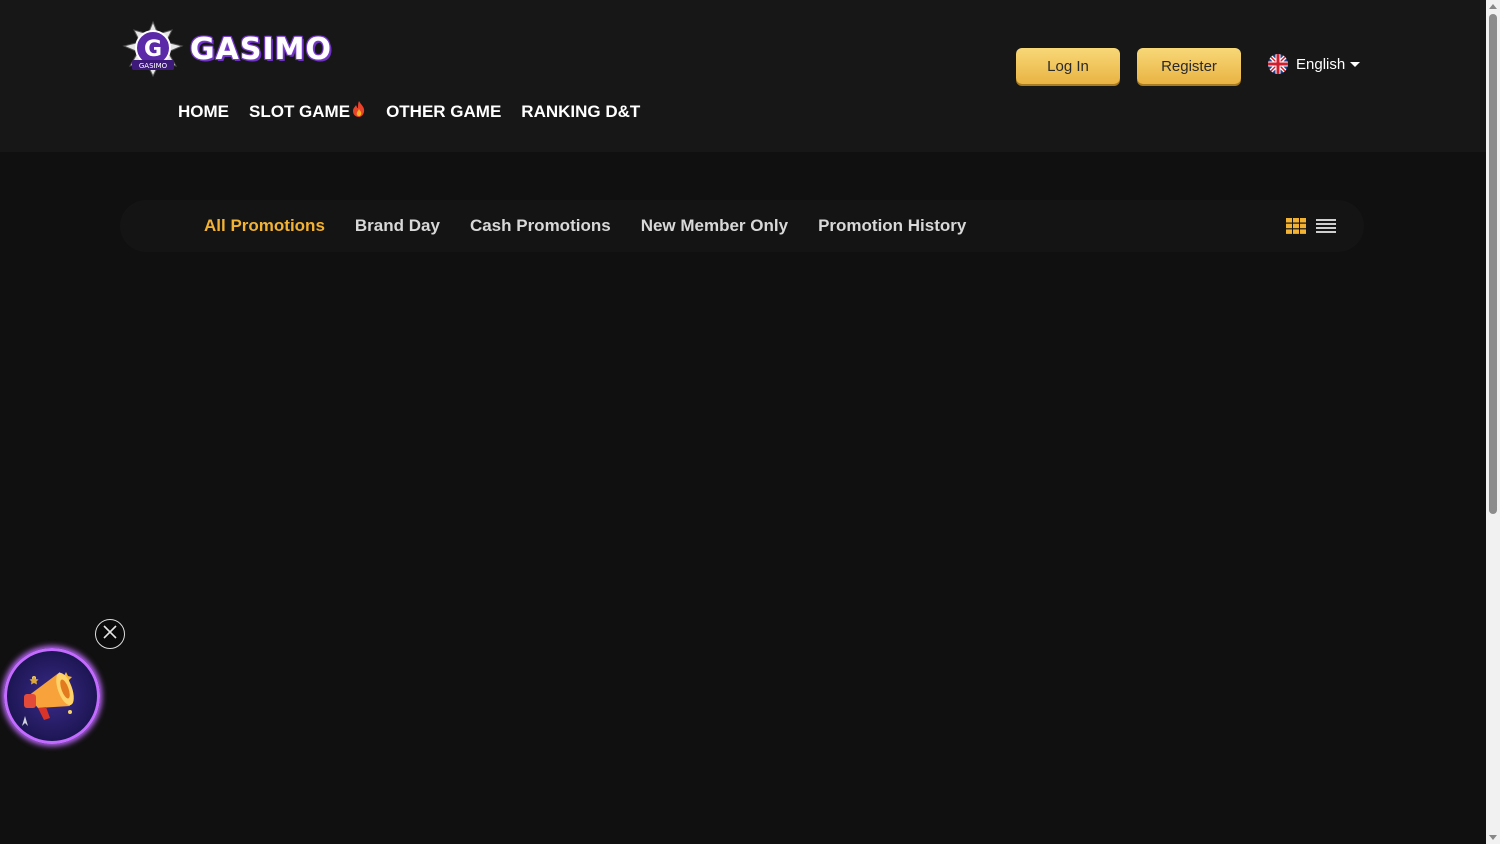  I want to click on scroll-up-arrow-icon, so click(1493, 6).